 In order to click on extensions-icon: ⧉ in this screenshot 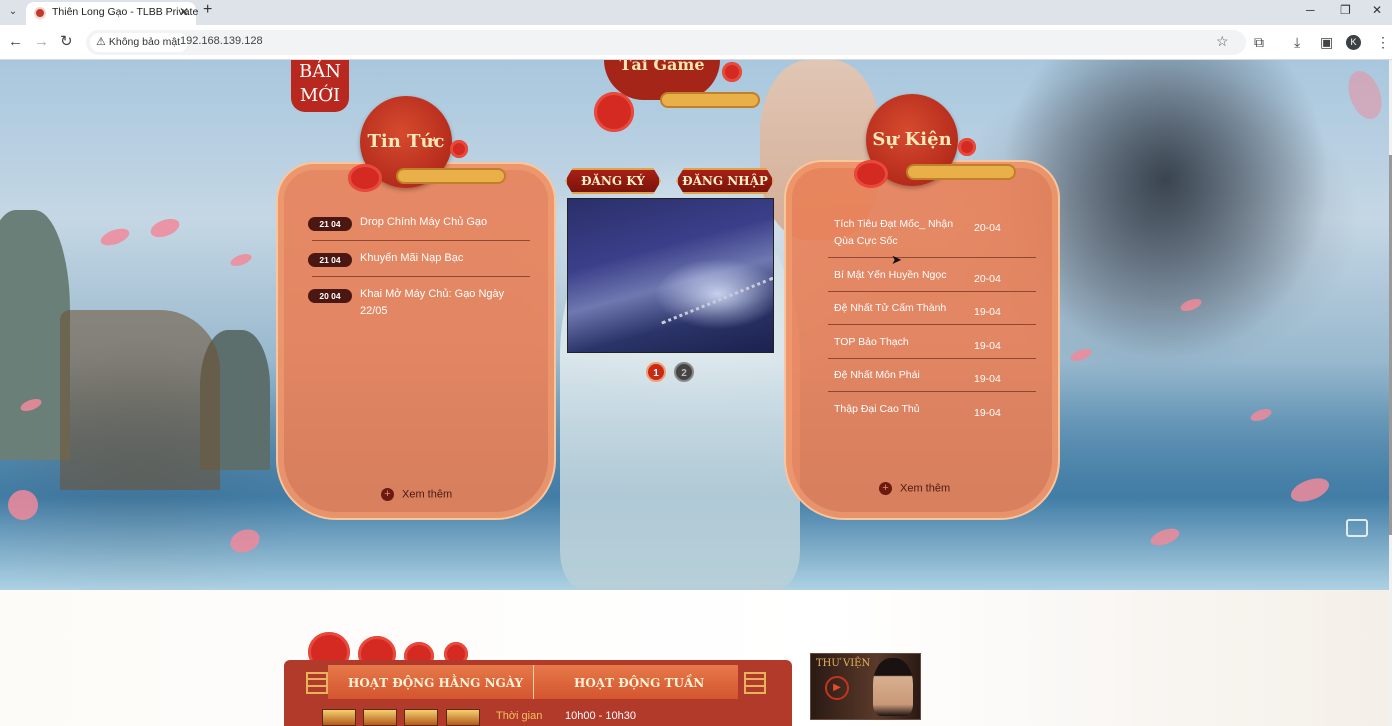, I will do `click(1259, 42)`.